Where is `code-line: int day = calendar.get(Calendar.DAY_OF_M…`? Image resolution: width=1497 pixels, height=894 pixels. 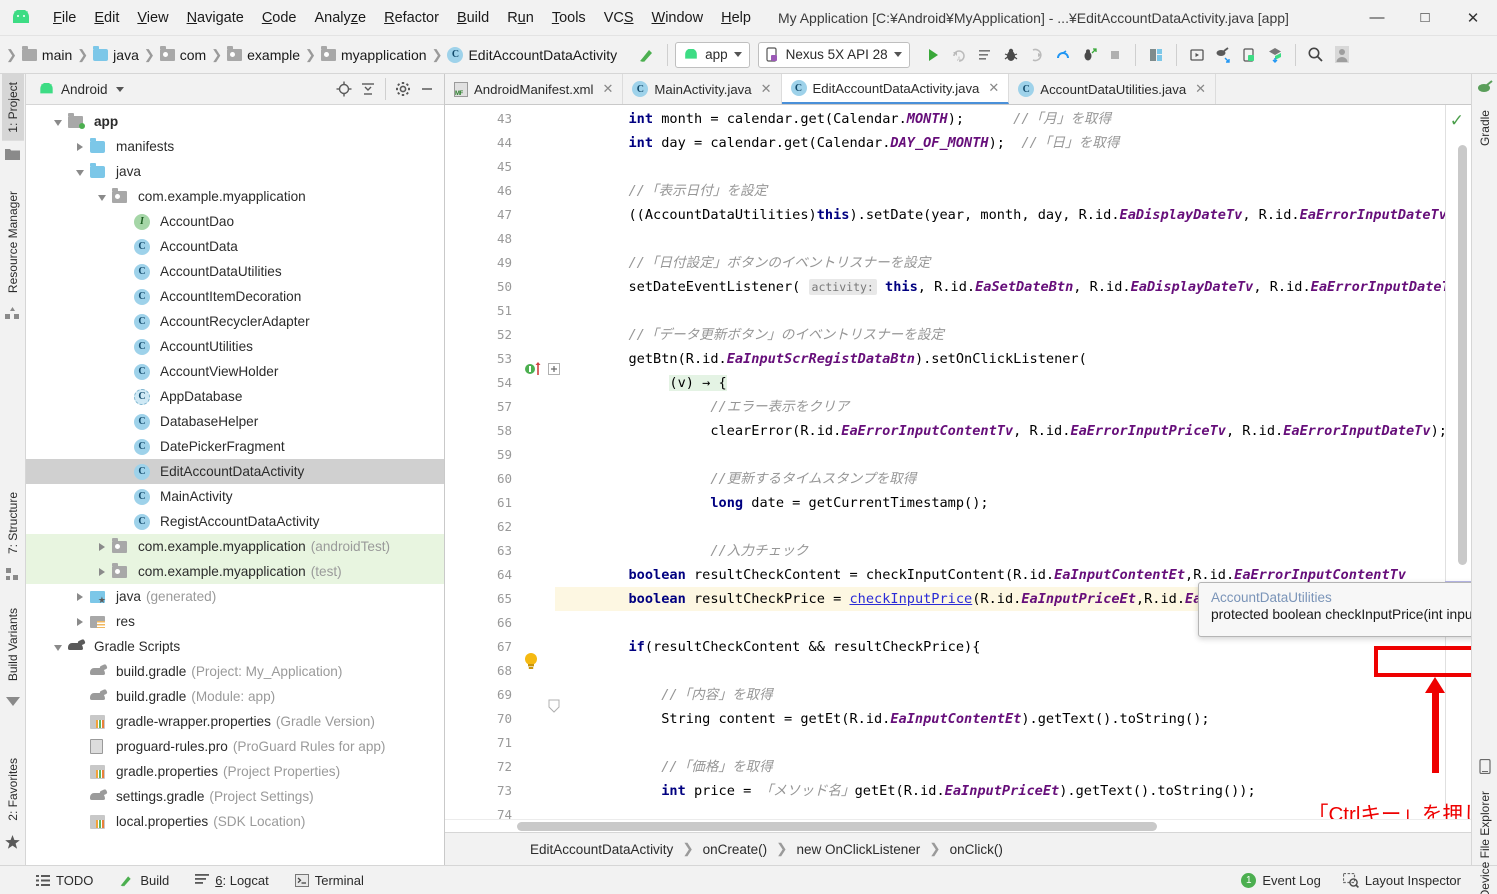
code-line: int day = calendar.get(Calendar.DAY_OF_M… is located at coordinates (1000, 143).